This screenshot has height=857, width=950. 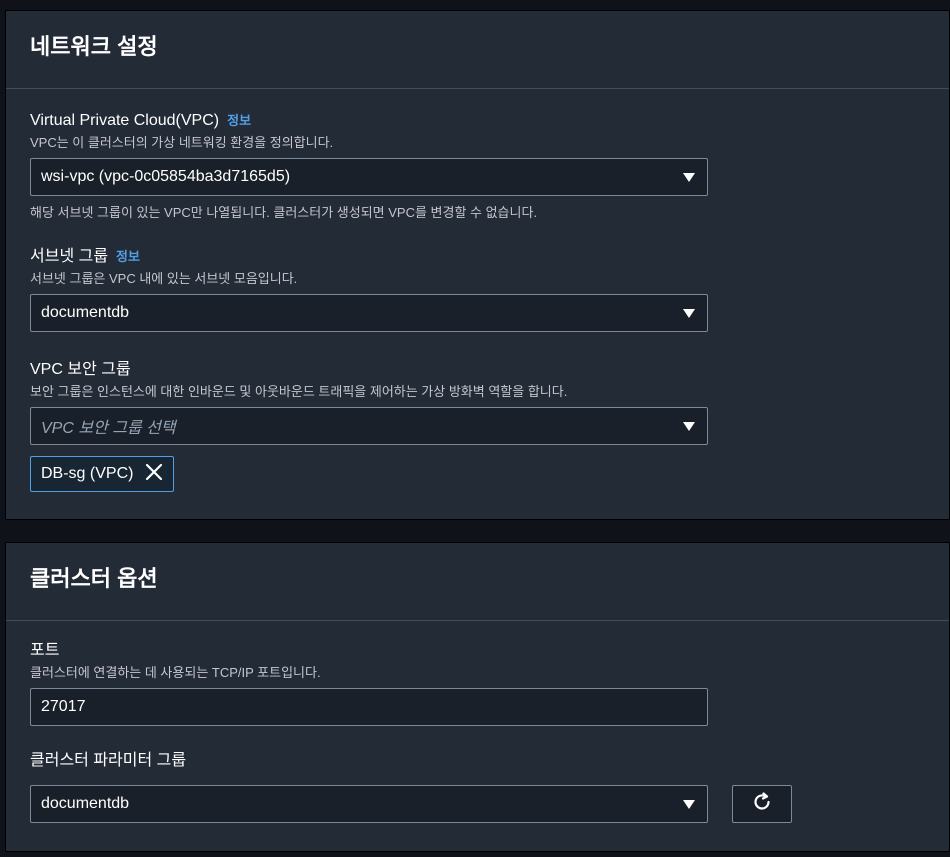 I want to click on vpc-label-text: Virtual Private Cloud(VPC), so click(x=125, y=120).